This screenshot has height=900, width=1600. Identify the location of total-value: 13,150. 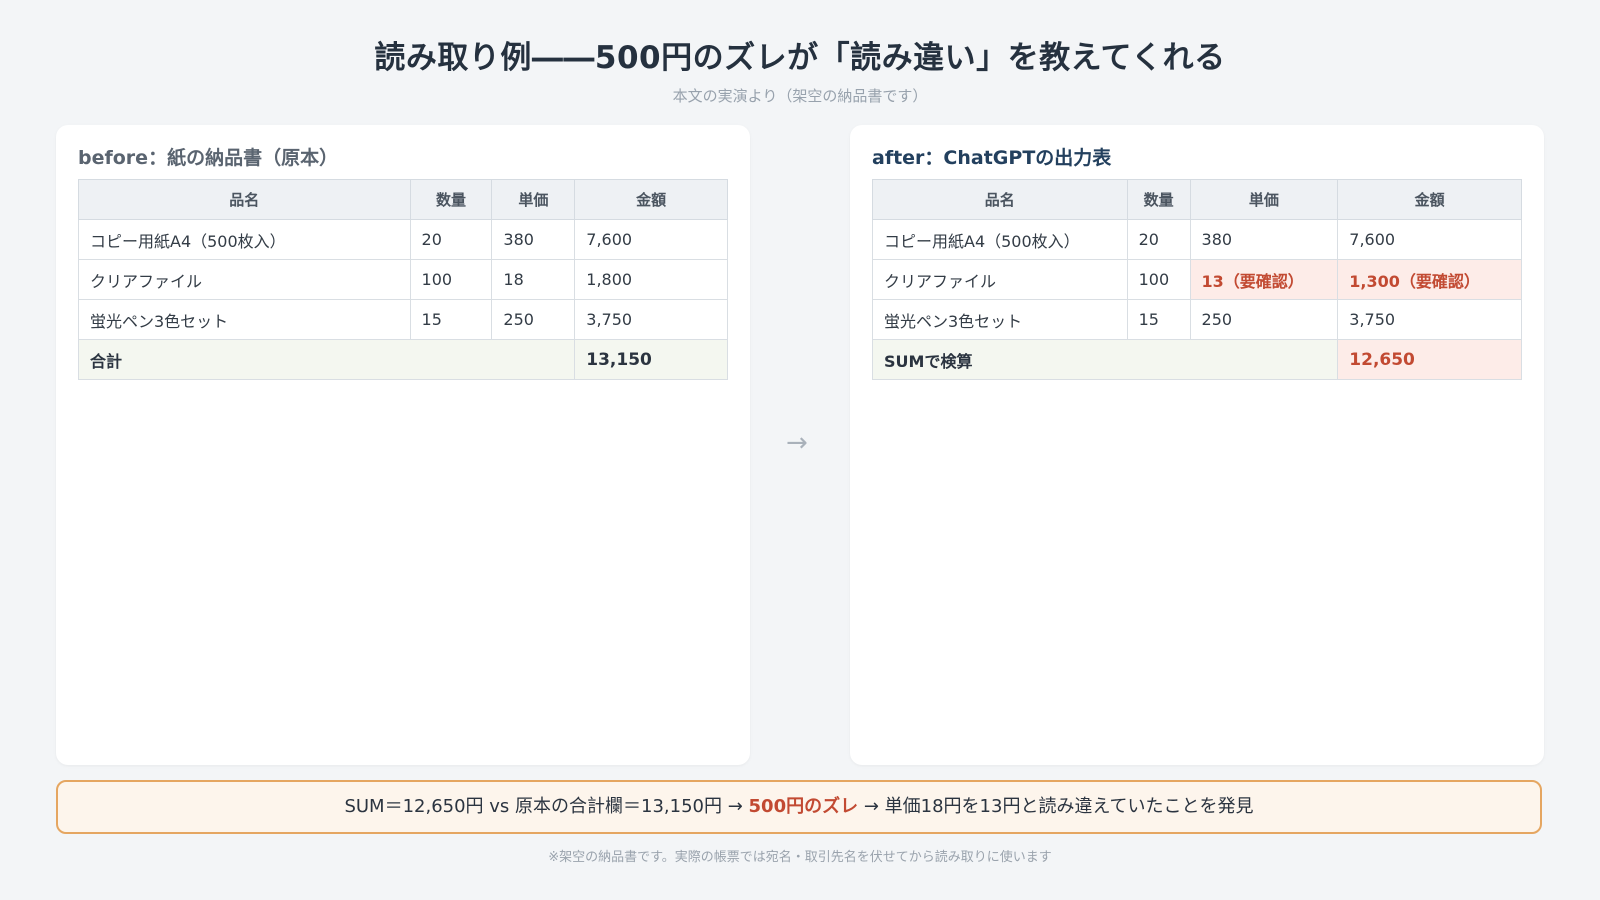
(651, 359).